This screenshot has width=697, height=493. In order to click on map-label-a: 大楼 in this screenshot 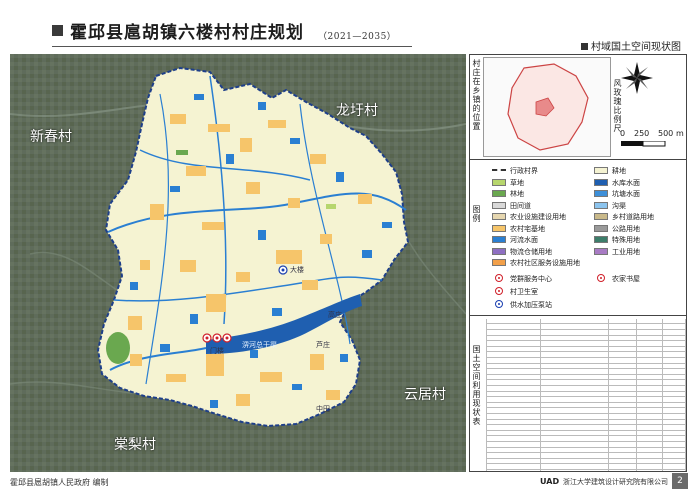, I will do `click(297, 270)`.